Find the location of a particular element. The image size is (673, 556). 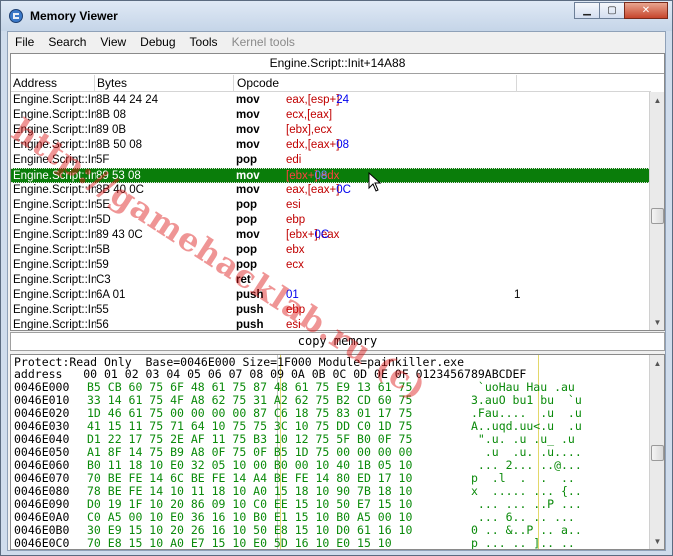

disassembler-row: Engine.Script::Init 5D pop ebp is located at coordinates (331, 220).